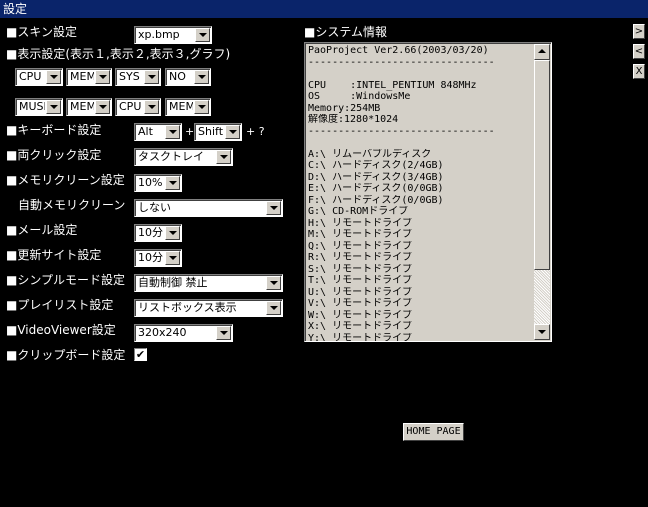 This screenshot has height=507, width=648. I want to click on graph-row2-select: MEM, so click(188, 107).